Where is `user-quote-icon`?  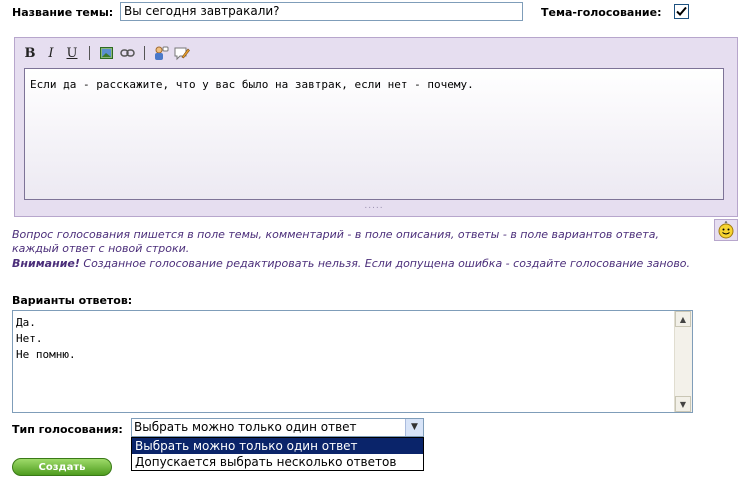 user-quote-icon is located at coordinates (161, 53).